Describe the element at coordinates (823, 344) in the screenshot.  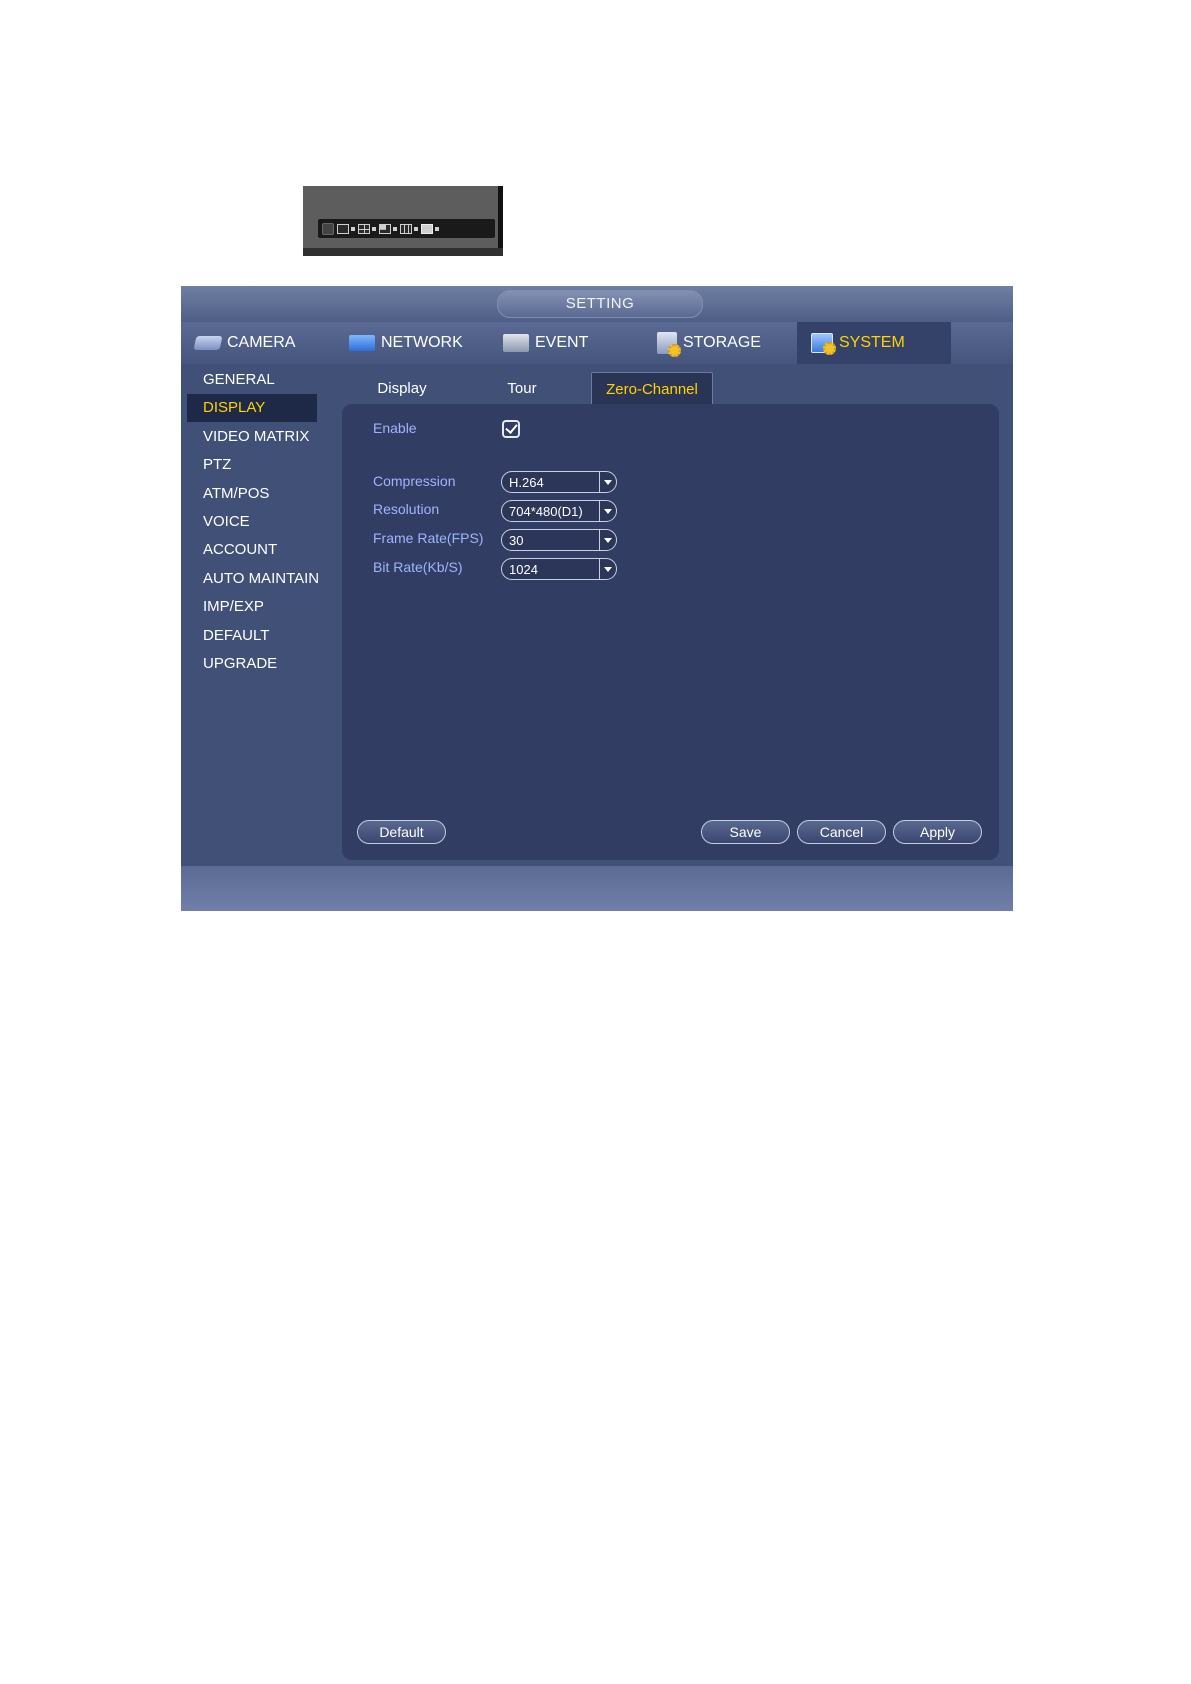
I see `system-icon` at that location.